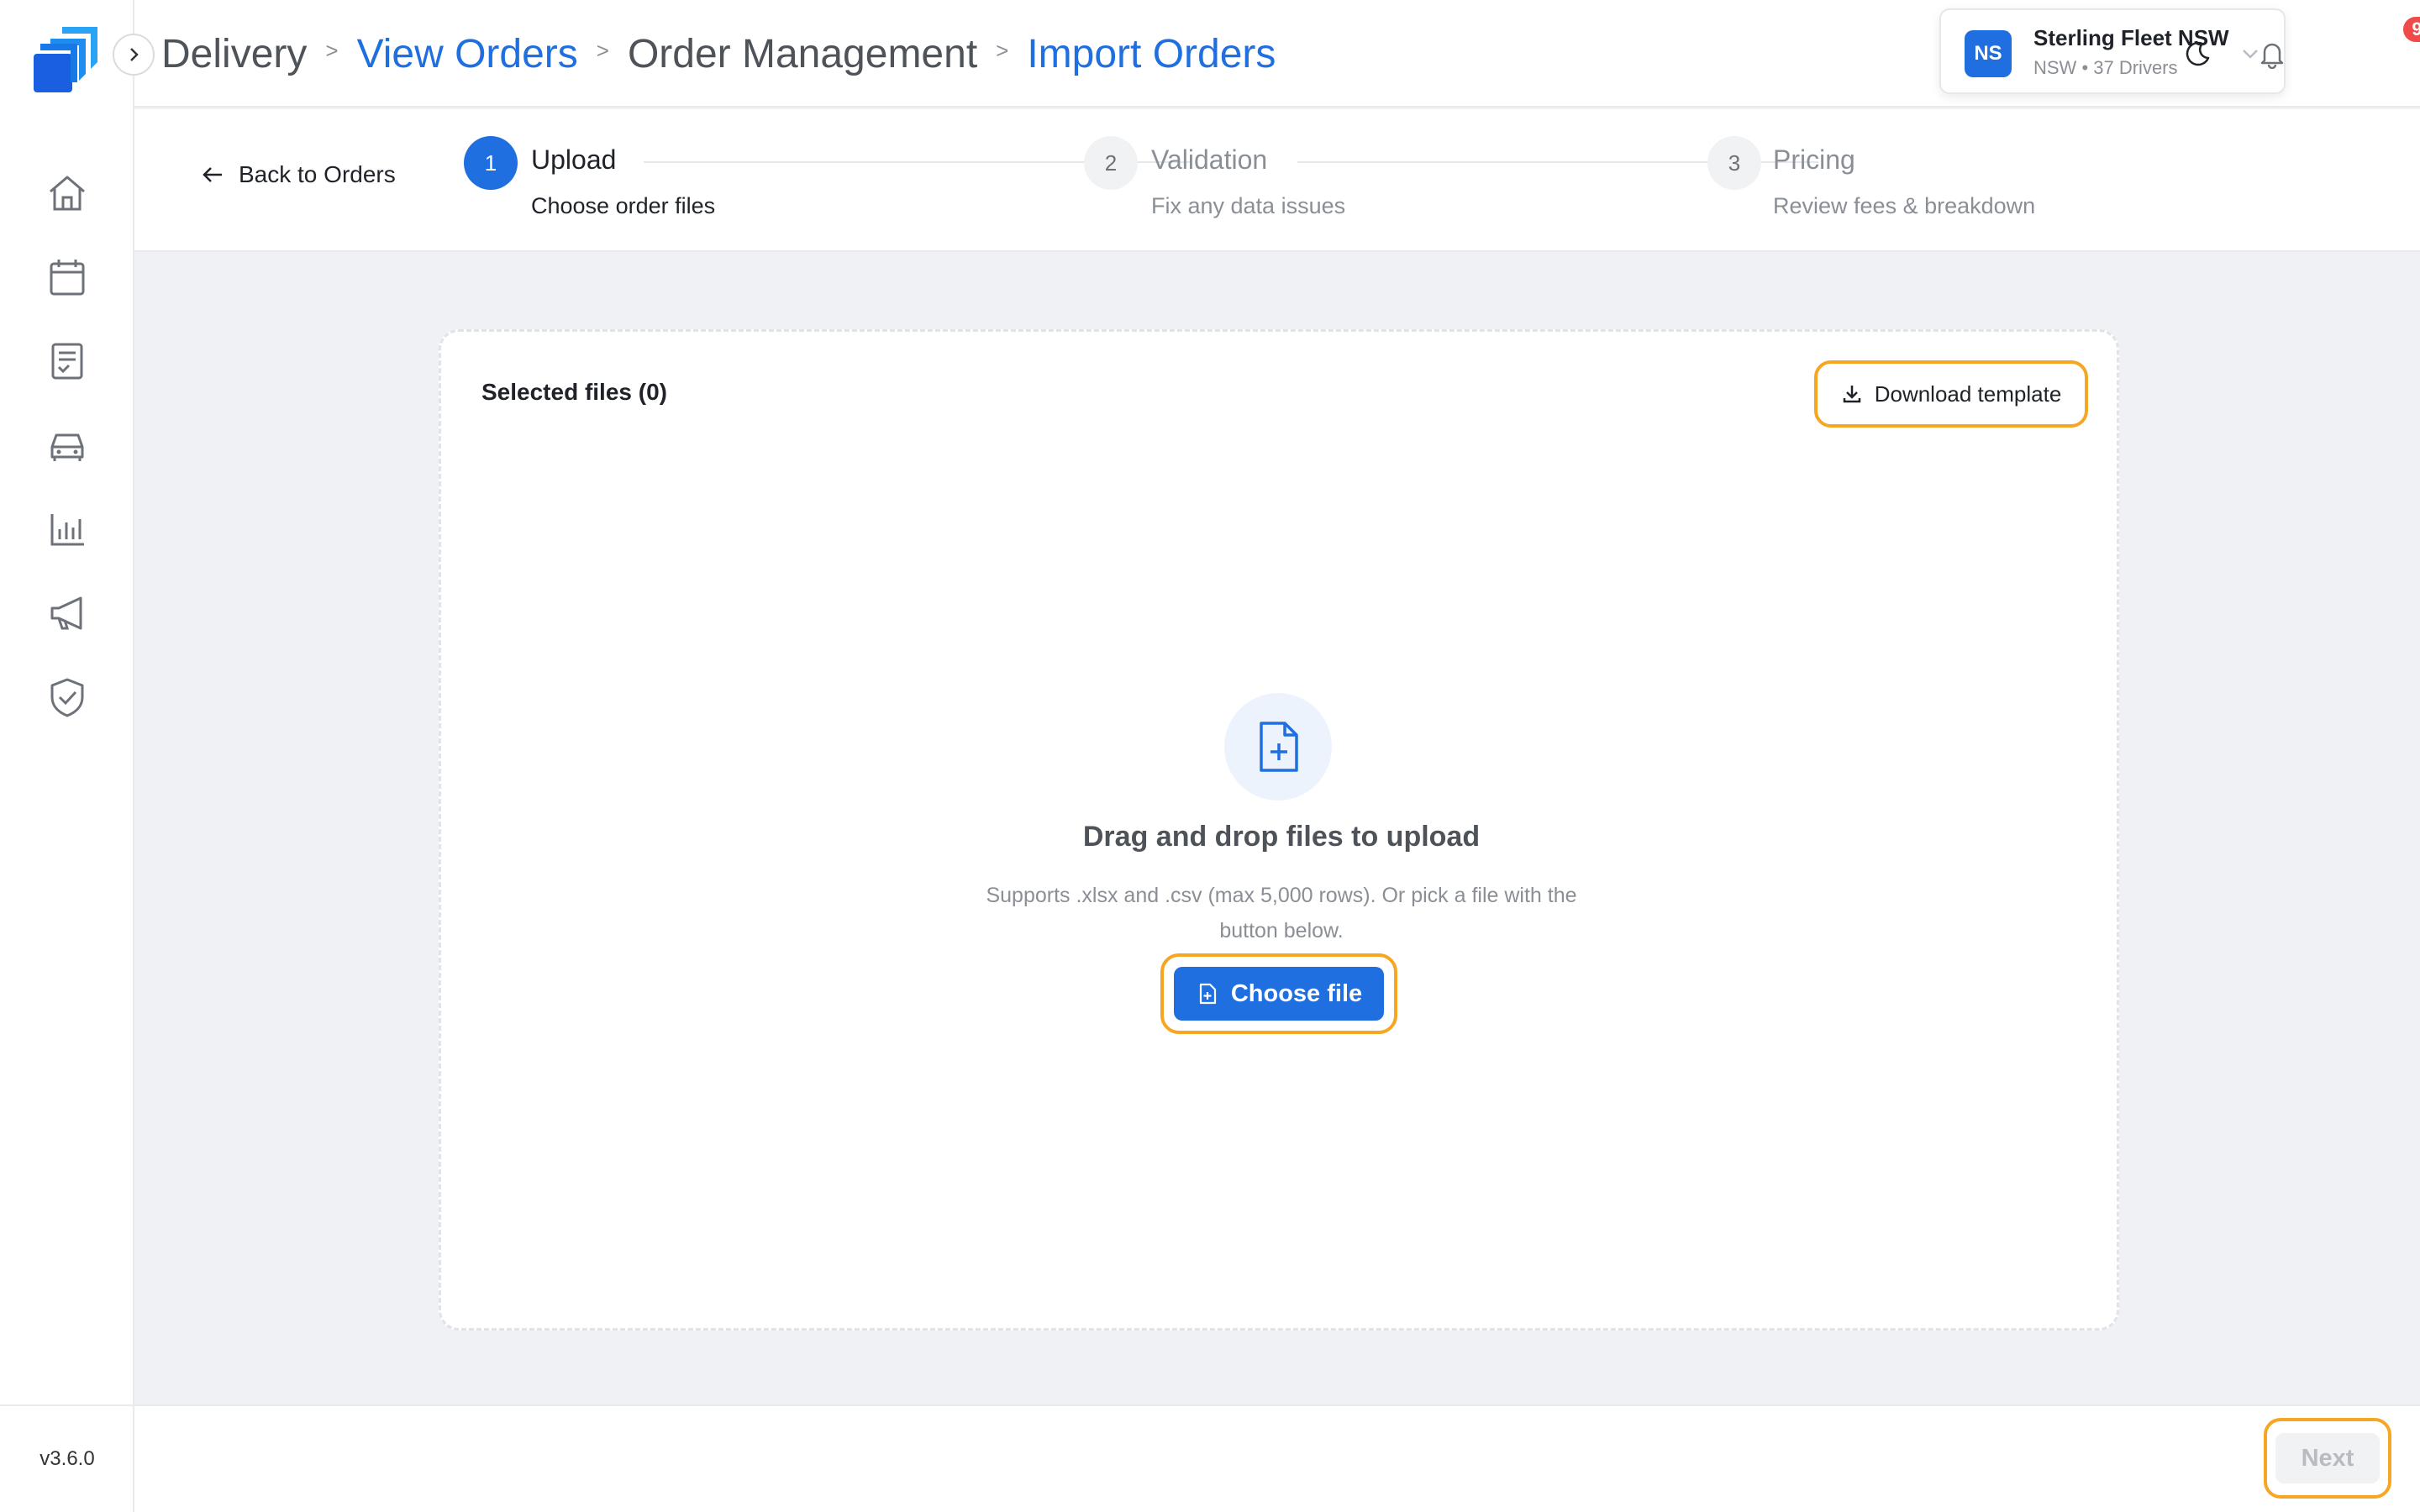  I want to click on download-template-button: Download template, so click(1951, 394).